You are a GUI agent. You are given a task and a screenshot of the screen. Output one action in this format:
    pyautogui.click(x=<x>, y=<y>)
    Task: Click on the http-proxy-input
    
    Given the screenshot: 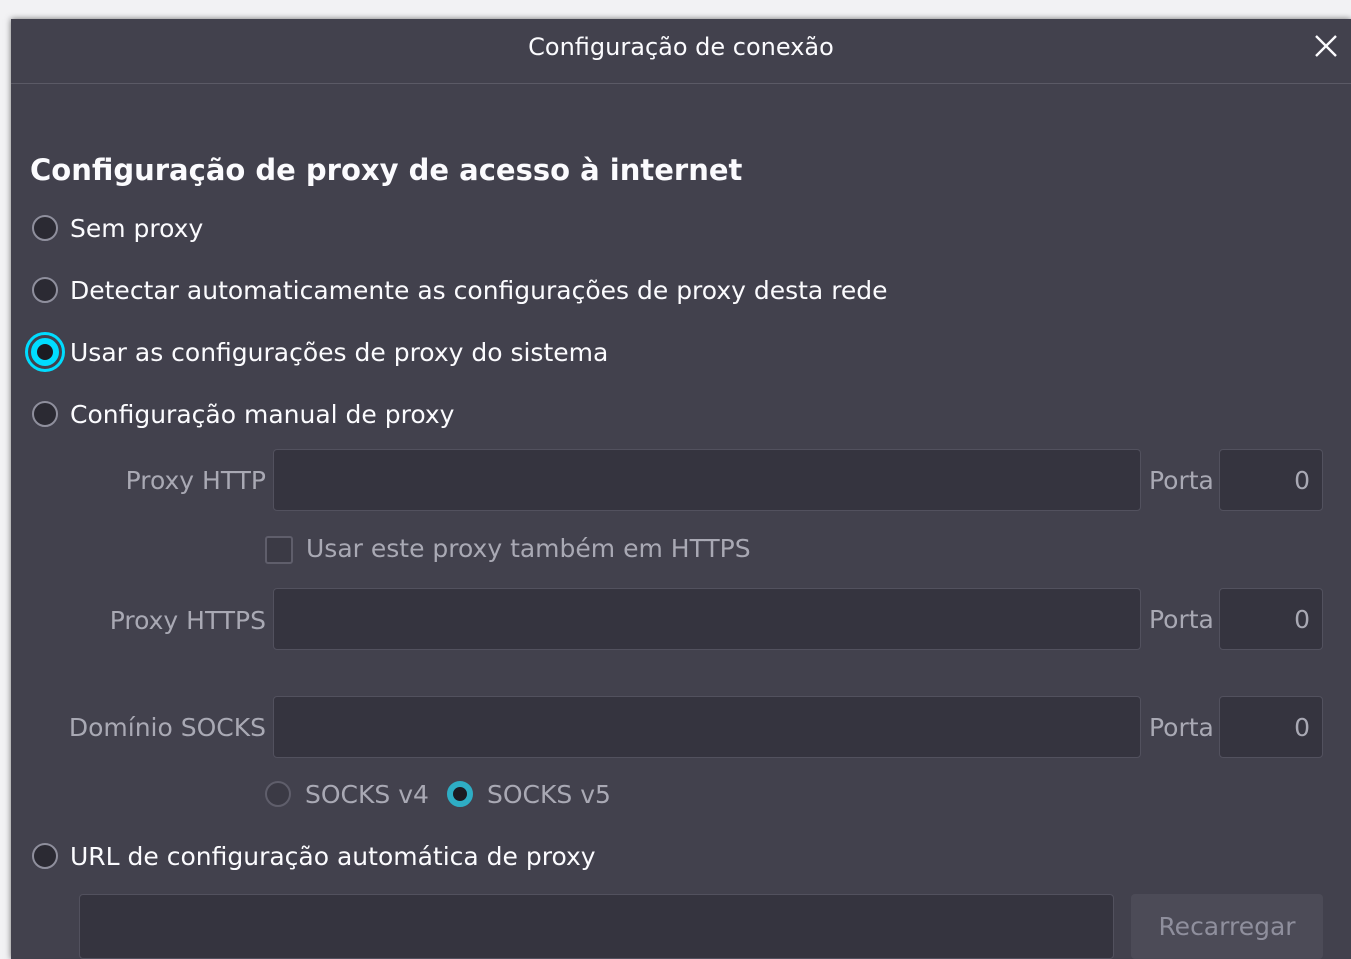 What is the action you would take?
    pyautogui.click(x=707, y=480)
    